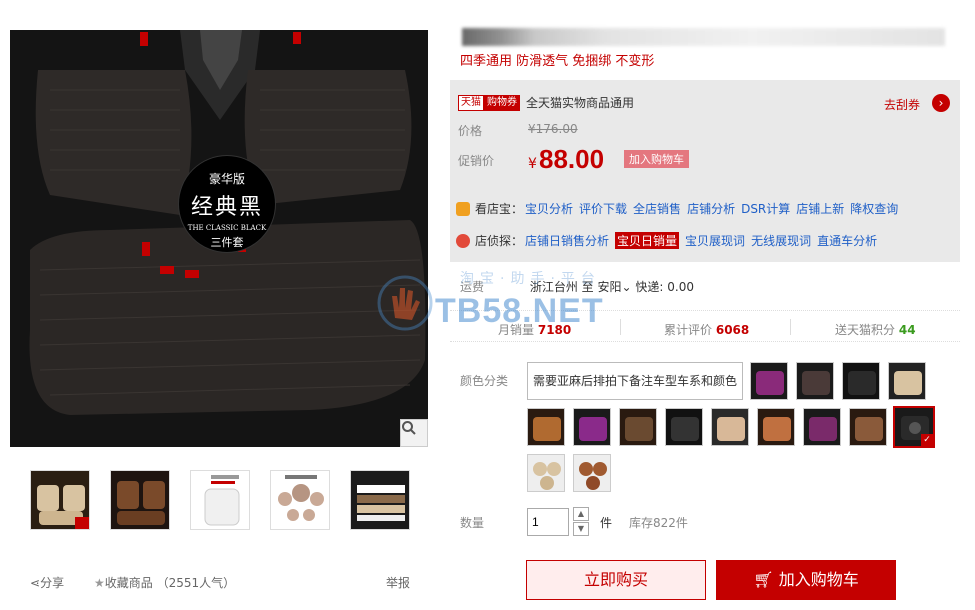  Describe the element at coordinates (820, 208) in the screenshot. I see `tool-link-new-items: 店铺上新` at that location.